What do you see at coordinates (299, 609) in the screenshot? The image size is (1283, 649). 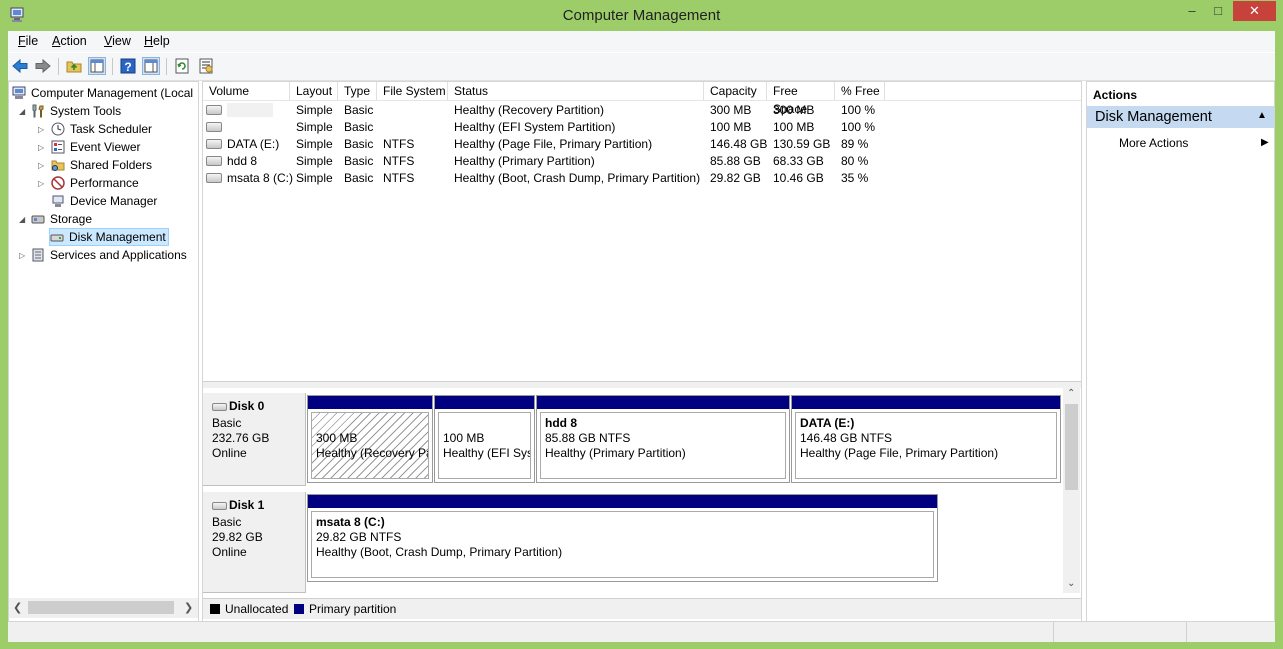 I see `primary-partition-swatch` at bounding box center [299, 609].